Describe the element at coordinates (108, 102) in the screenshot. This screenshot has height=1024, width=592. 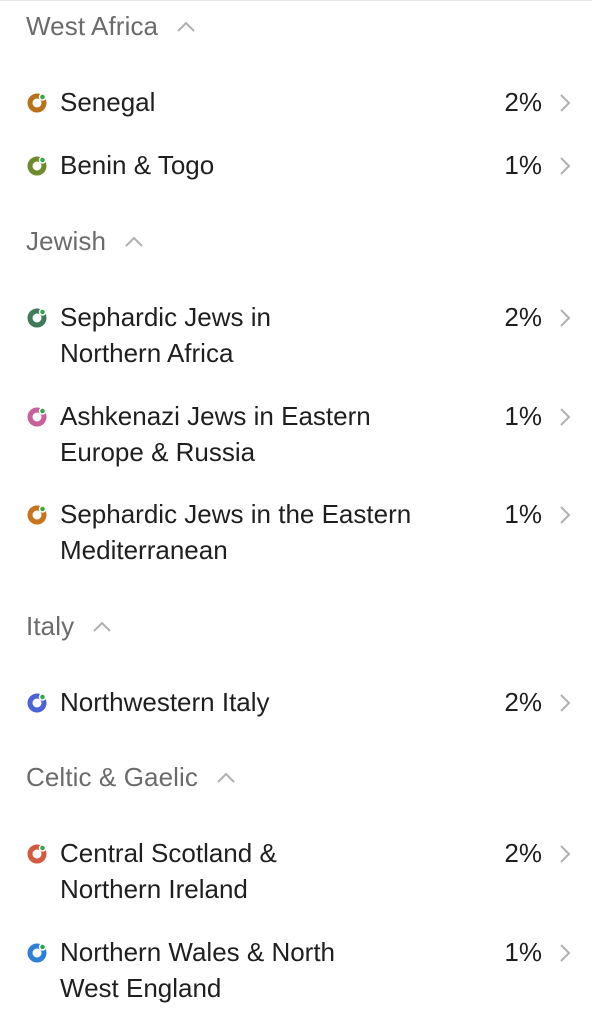
I see `population-name: Senegal` at that location.